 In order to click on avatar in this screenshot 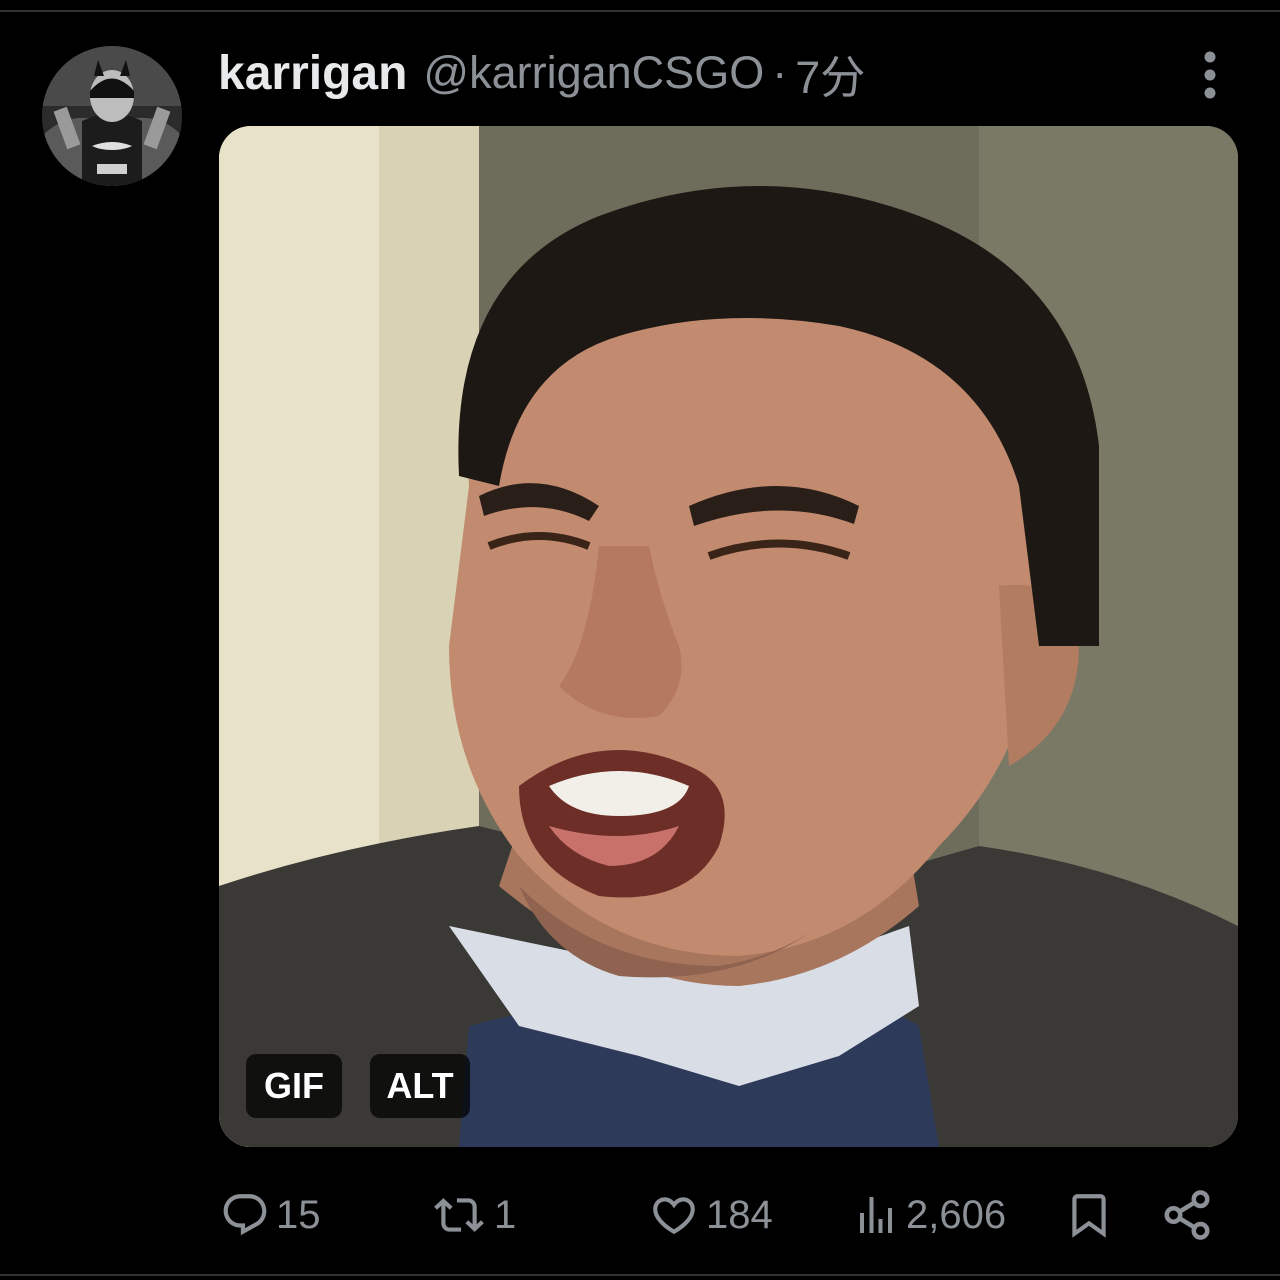, I will do `click(112, 116)`.